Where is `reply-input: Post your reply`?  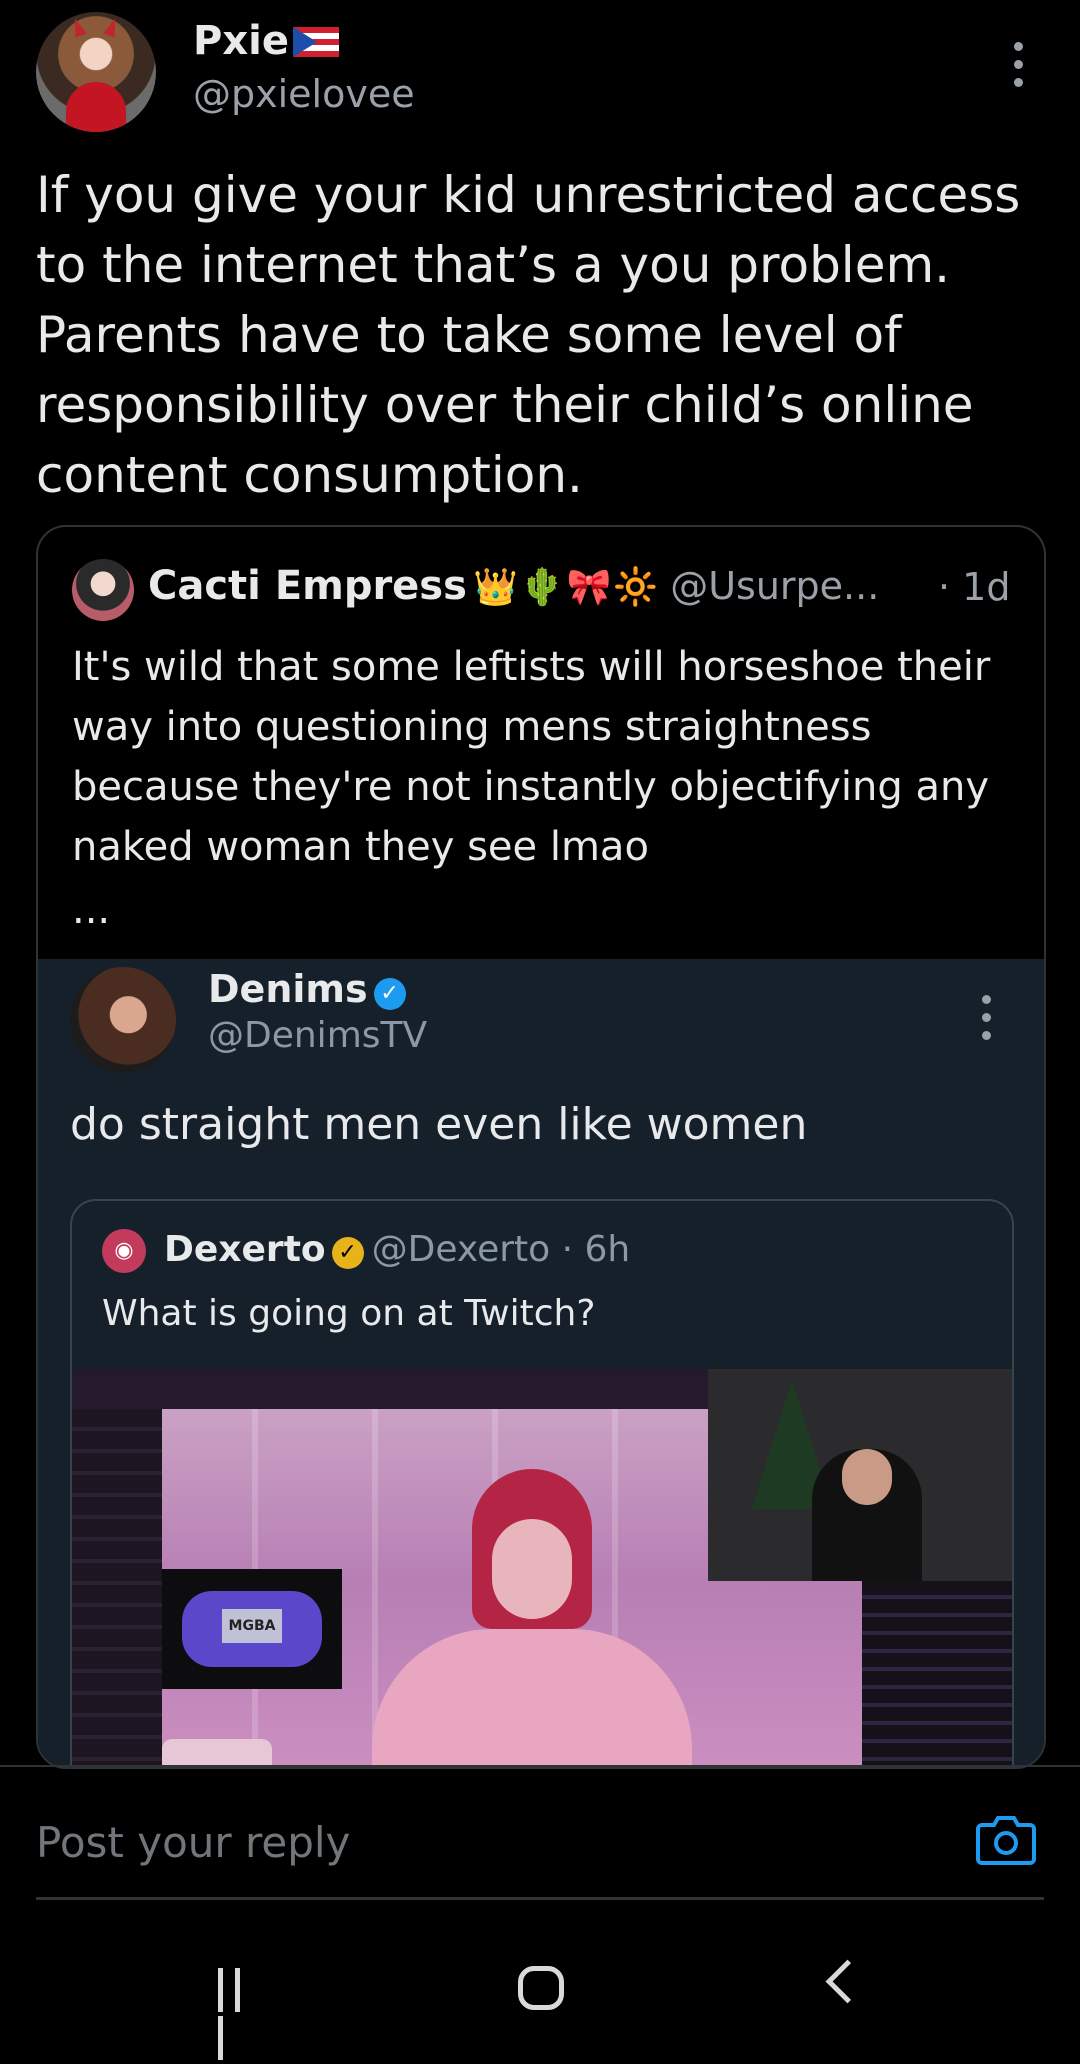 reply-input: Post your reply is located at coordinates (193, 1842).